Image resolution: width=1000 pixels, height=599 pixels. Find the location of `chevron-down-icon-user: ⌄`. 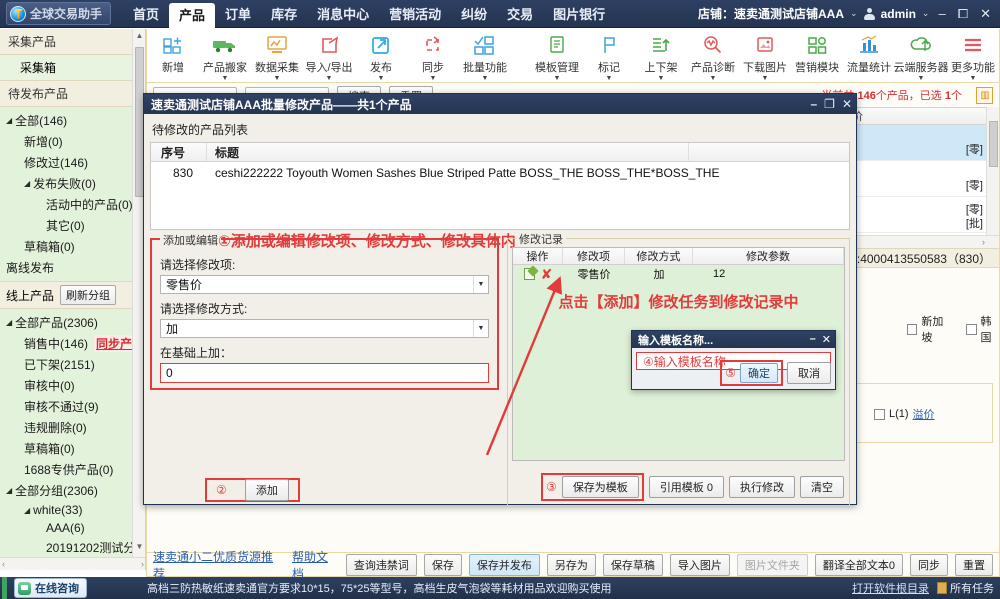

chevron-down-icon-user: ⌄ is located at coordinates (926, 13).